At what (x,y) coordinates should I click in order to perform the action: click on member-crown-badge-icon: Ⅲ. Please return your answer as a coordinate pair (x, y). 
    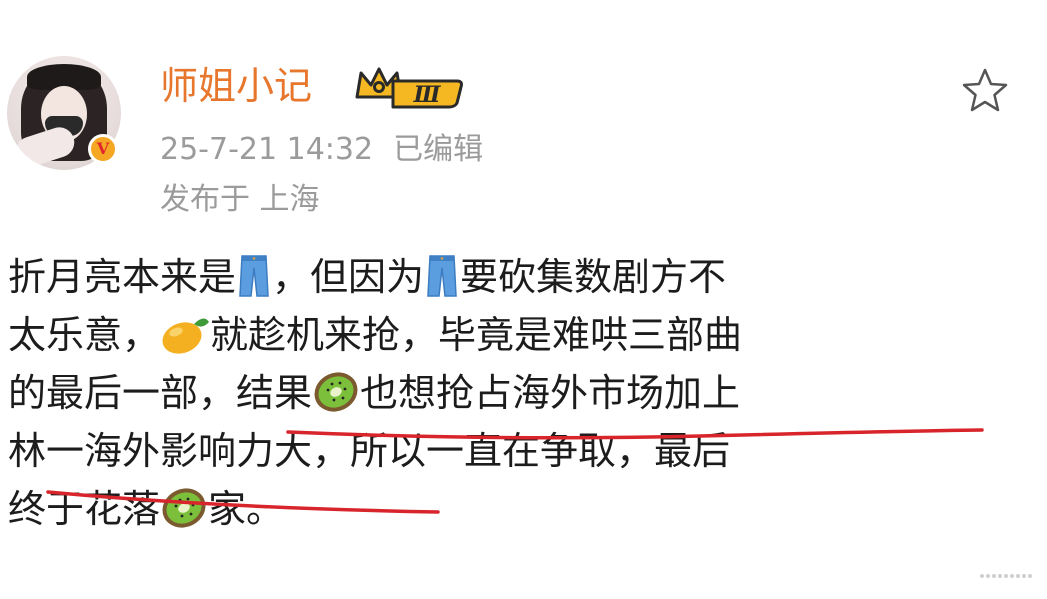
    Looking at the image, I should click on (409, 86).